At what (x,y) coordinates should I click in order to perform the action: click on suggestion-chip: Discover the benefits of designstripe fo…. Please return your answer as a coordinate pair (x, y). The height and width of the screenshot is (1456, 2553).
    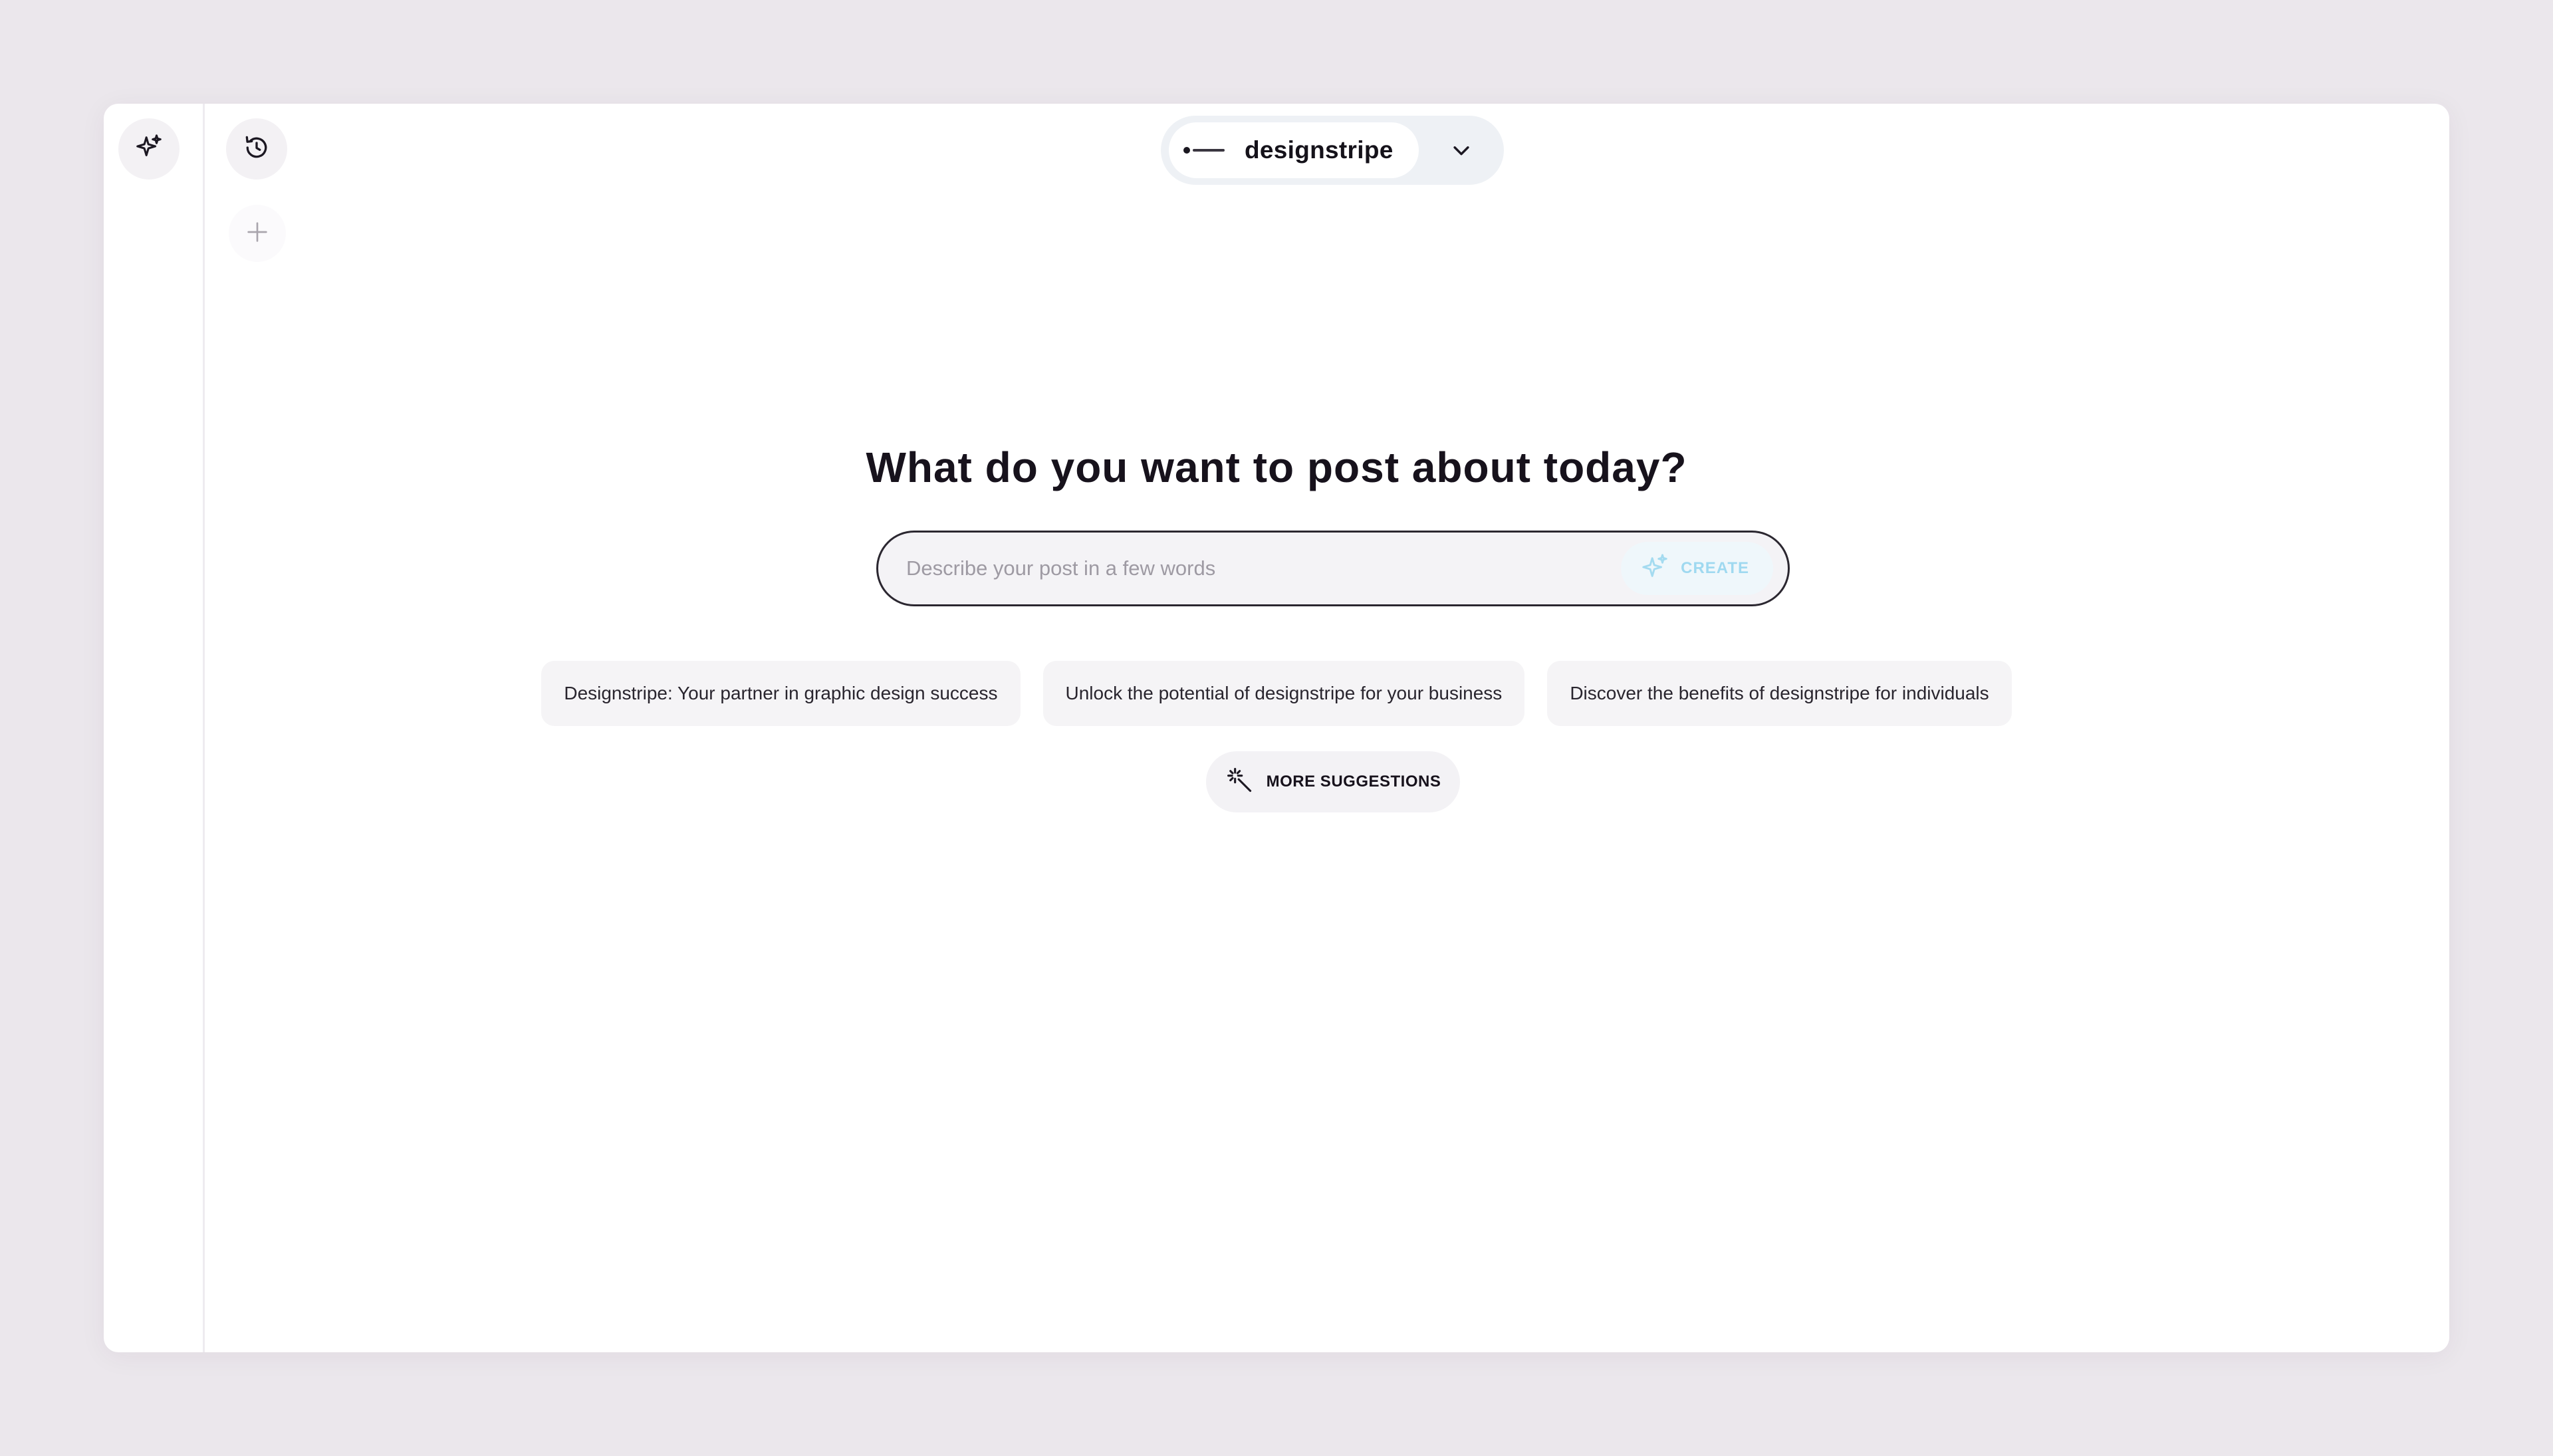
    Looking at the image, I should click on (1779, 693).